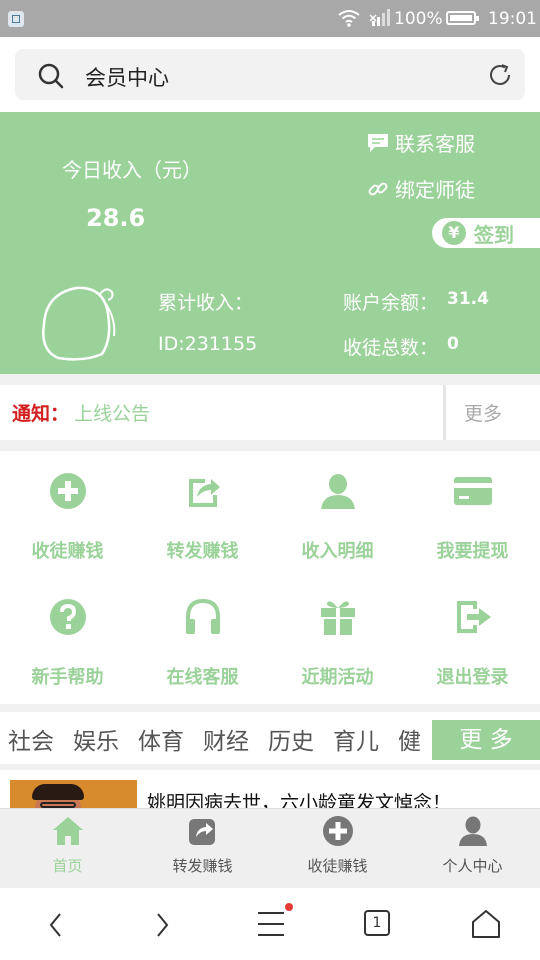 This screenshot has height=960, width=540. What do you see at coordinates (112, 412) in the screenshot?
I see `notice-text: 上线公告` at bounding box center [112, 412].